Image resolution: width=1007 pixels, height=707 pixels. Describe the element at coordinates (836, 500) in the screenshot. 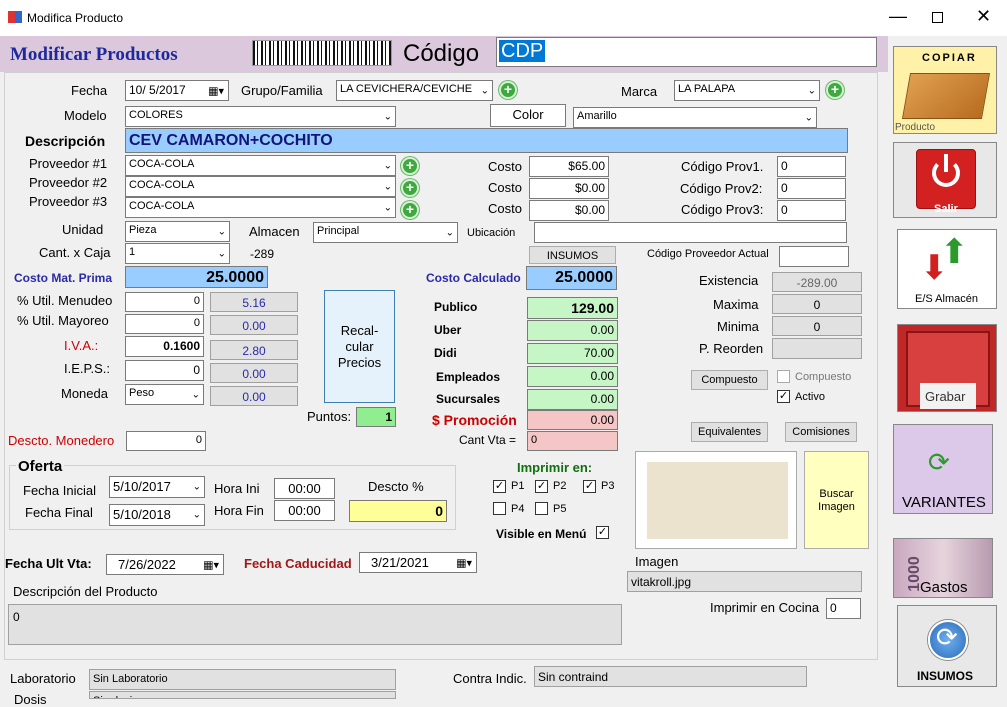

I see `buscar-imagen-button: Buscar Imagen` at that location.